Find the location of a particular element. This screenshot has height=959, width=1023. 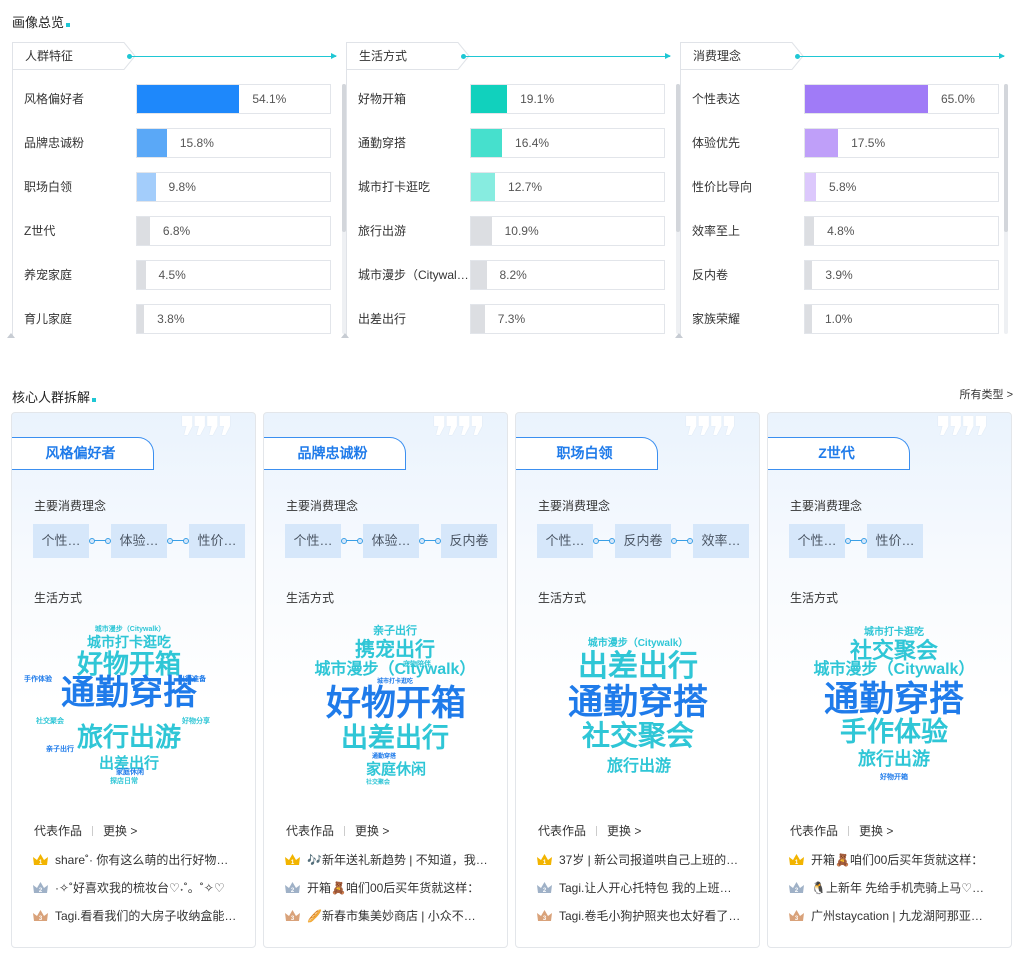

overview-row: 品牌忠诚粉 15.8% is located at coordinates (178, 143).